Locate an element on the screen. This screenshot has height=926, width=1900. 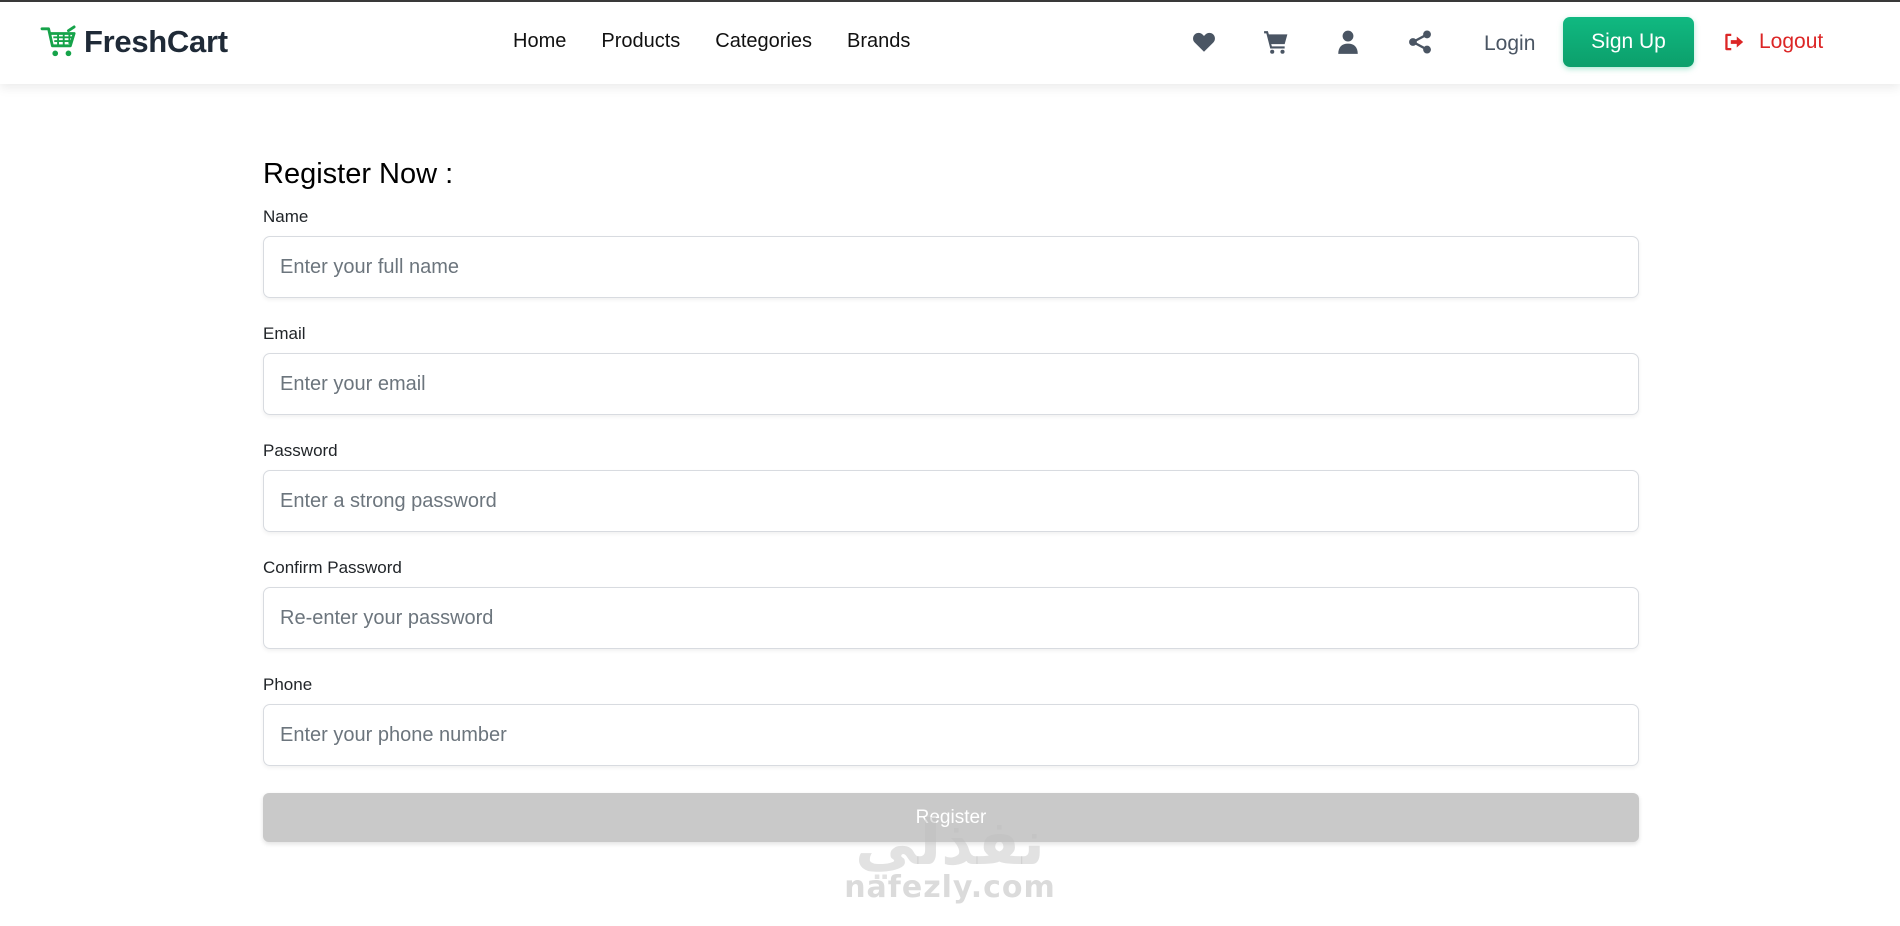
password-input is located at coordinates (951, 501).